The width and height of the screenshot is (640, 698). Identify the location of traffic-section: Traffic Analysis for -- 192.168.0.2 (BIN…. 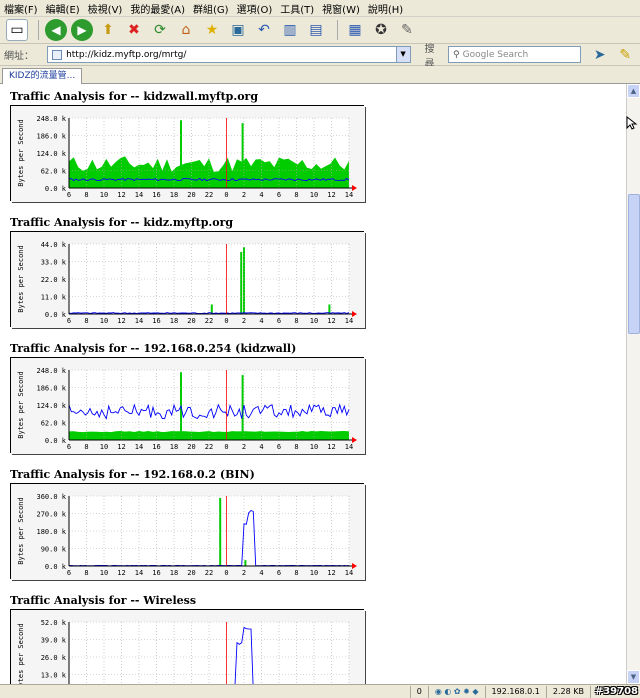
(187, 524).